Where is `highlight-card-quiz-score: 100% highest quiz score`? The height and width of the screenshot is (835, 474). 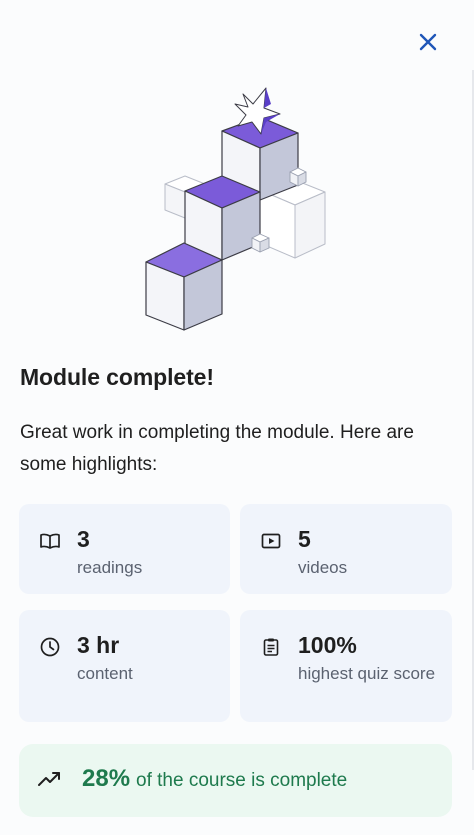
highlight-card-quiz-score: 100% highest quiz score is located at coordinates (346, 666).